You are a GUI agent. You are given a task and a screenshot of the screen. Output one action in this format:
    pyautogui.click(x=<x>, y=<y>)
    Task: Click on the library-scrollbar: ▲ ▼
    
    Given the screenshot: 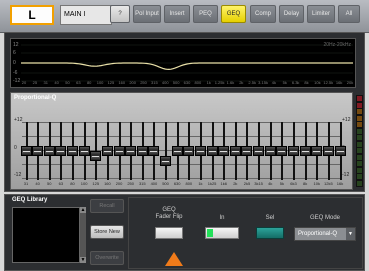 What is the action you would take?
    pyautogui.click(x=83, y=235)
    